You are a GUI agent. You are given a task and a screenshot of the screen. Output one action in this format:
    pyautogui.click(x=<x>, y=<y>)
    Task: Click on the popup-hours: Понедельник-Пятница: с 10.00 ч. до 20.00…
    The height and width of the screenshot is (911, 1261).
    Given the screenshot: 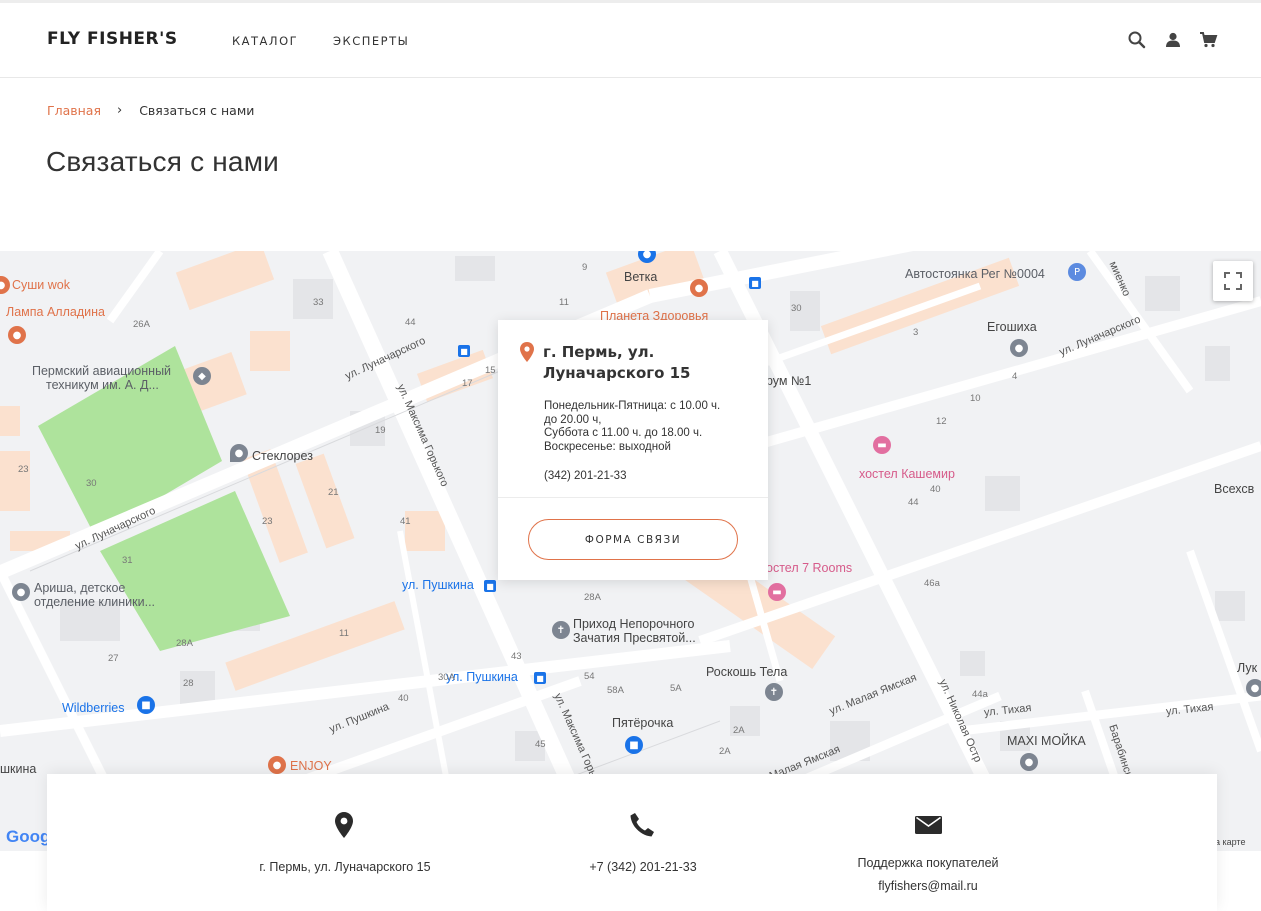 What is the action you would take?
    pyautogui.click(x=649, y=427)
    